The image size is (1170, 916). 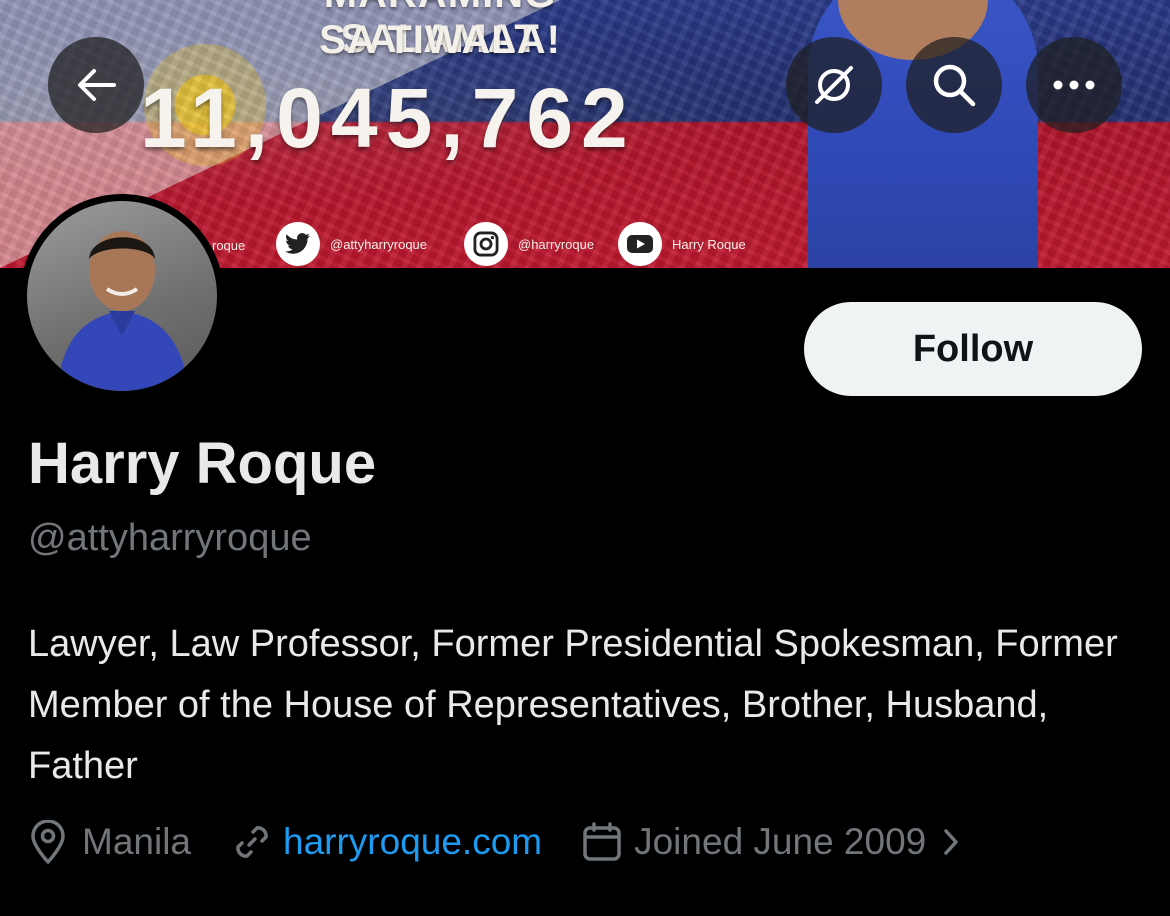 I want to click on banner-vote-count: 11,045,762, so click(x=388, y=118).